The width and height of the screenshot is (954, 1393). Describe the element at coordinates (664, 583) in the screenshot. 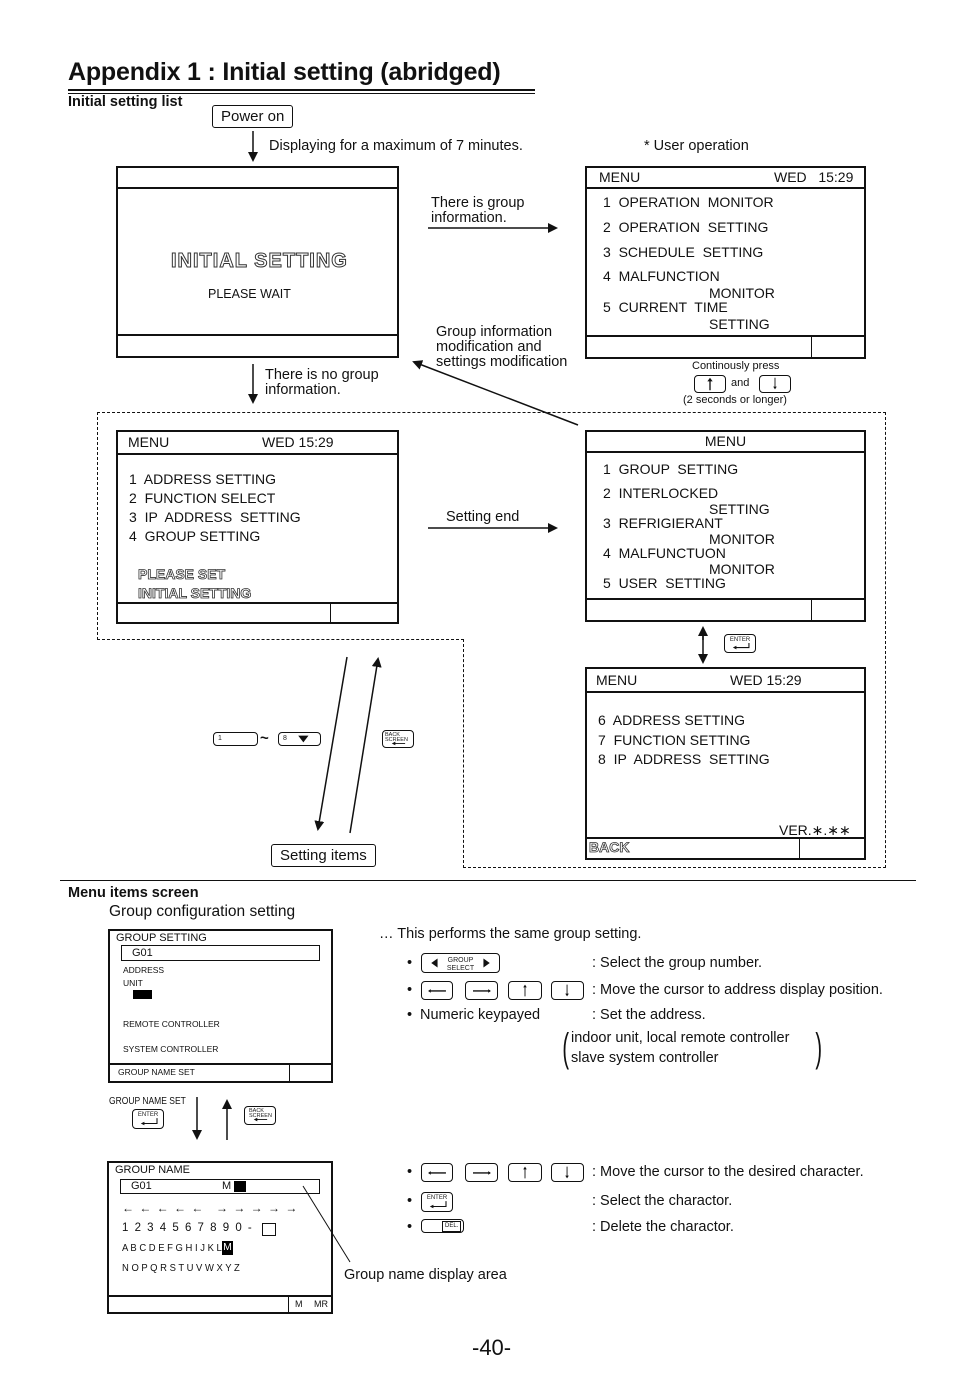

I see `menu-item: 5 USER SETTING` at that location.